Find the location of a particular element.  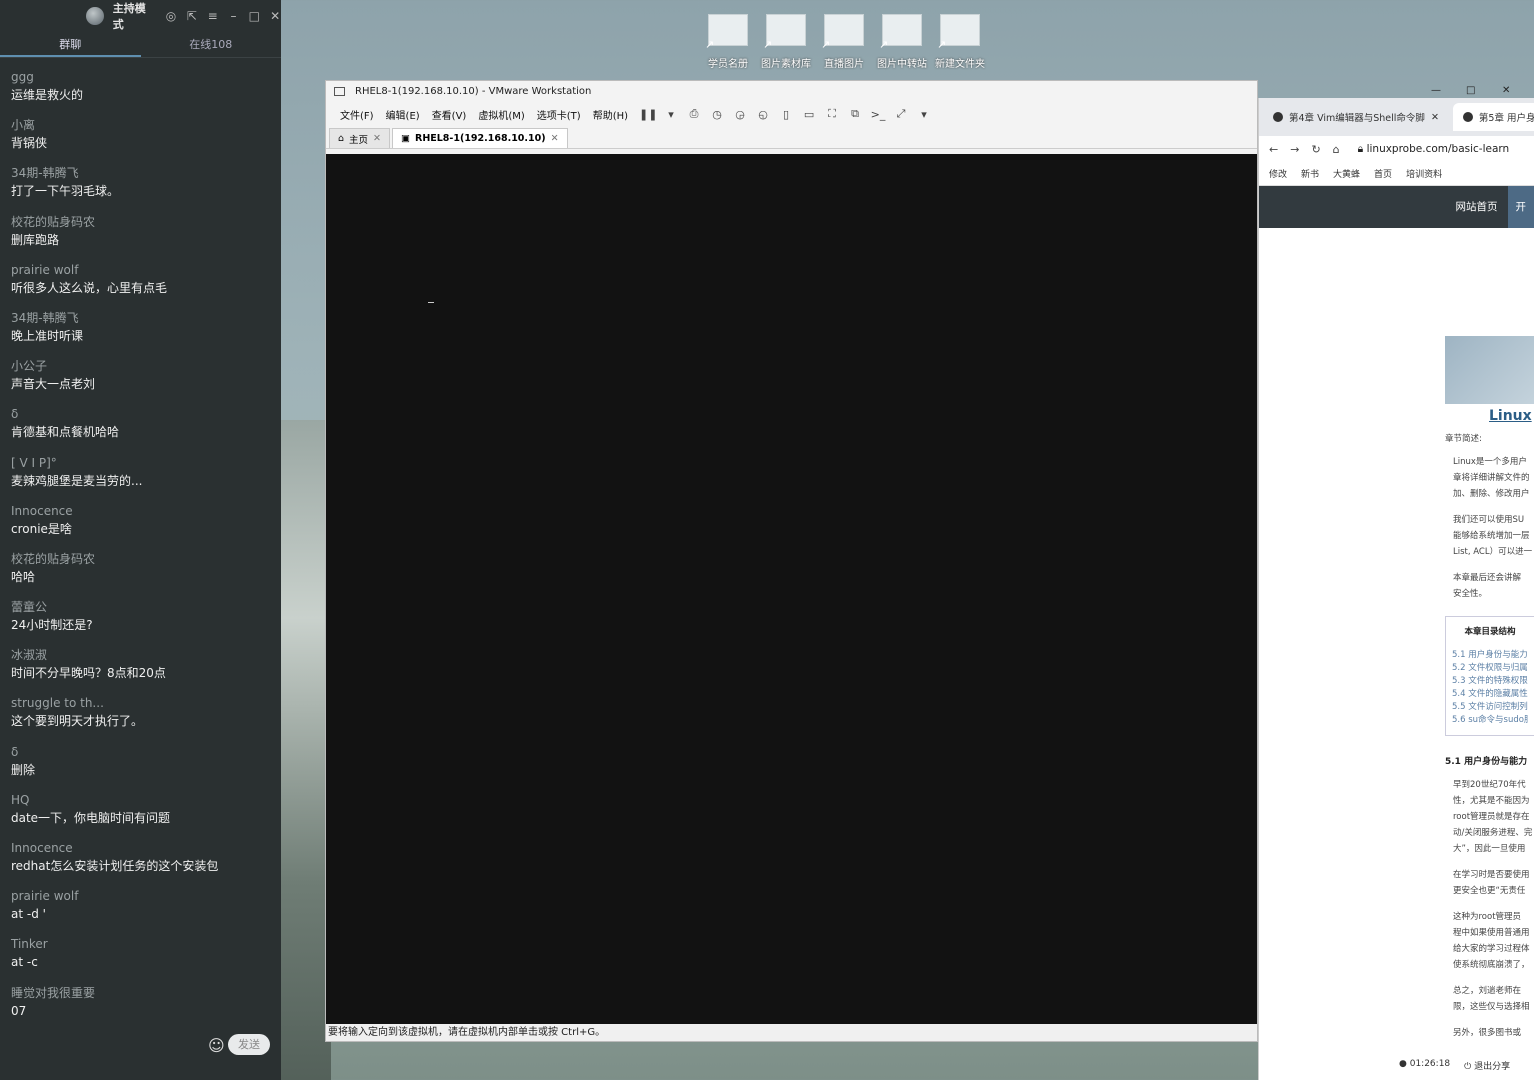

paragraph: root管理员就是存在 is located at coordinates (1491, 817).